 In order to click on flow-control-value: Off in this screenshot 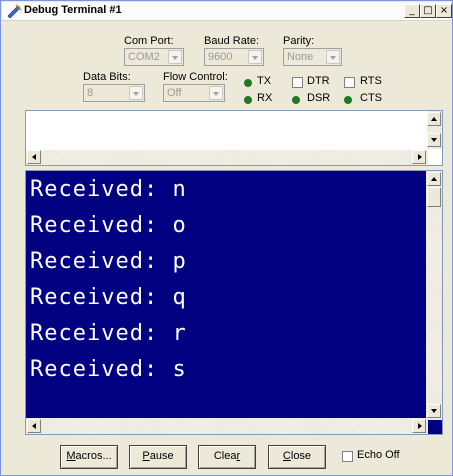, I will do `click(174, 93)`.